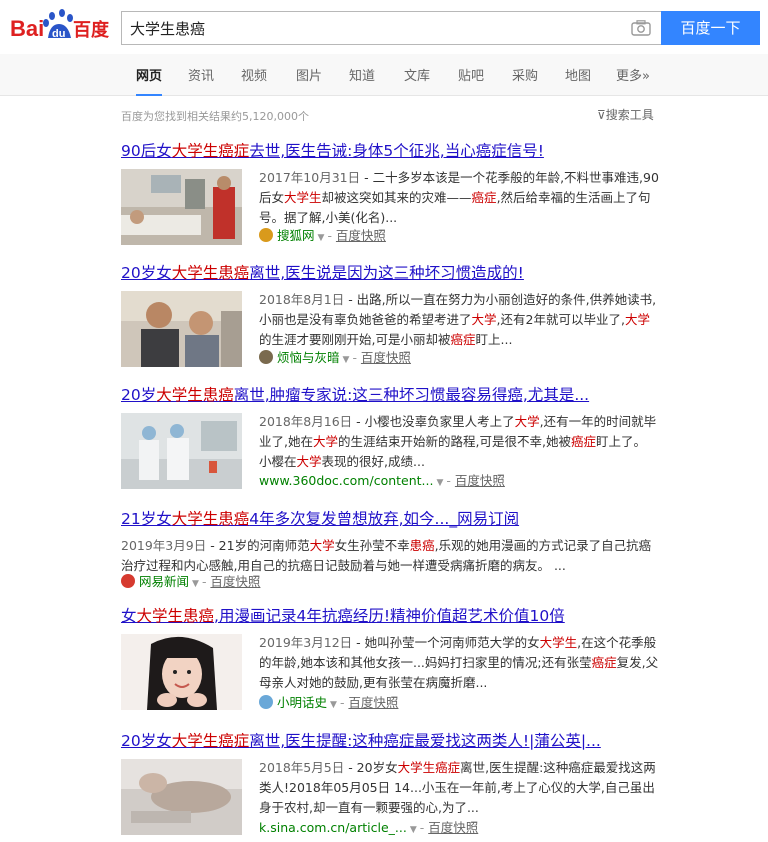 The image size is (768, 842). Describe the element at coordinates (391, 151) in the screenshot. I see `result-title: 90后女大学生癌症去世,医生告诫:身体5个征兆,当心癌症信号!` at that location.